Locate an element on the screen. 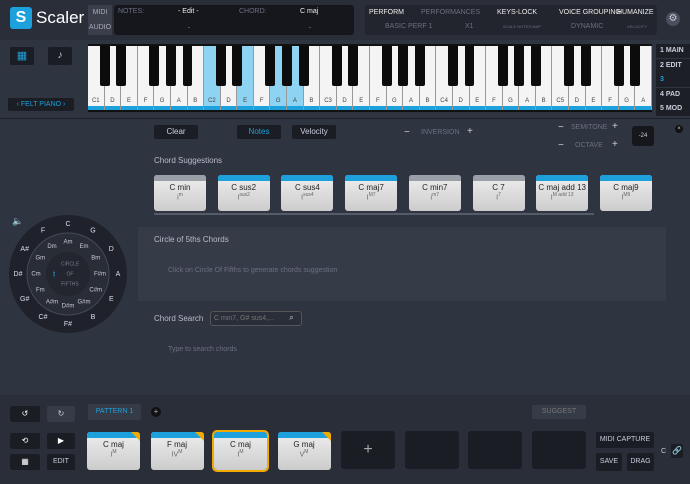  circle-key-major: D is located at coordinates (111, 249).